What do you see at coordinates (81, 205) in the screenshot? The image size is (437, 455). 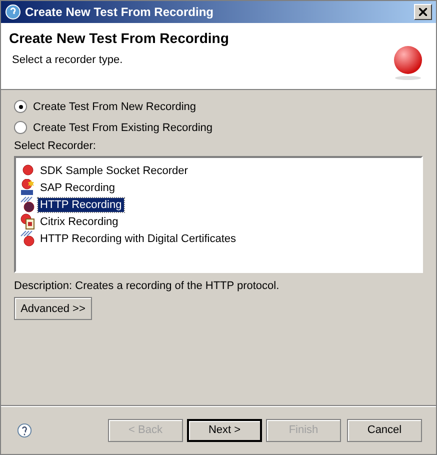 I see `recorder-item: HTTP Recording` at bounding box center [81, 205].